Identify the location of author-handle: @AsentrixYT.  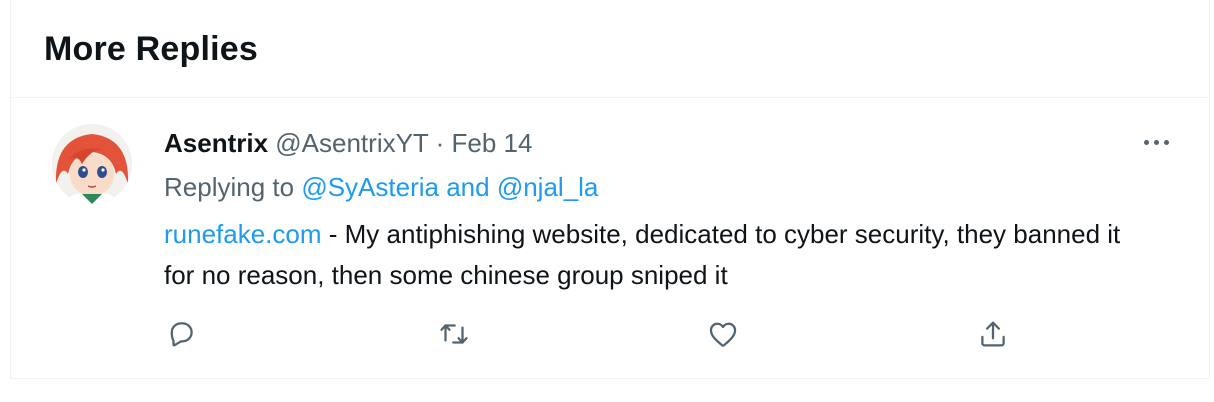
(351, 143).